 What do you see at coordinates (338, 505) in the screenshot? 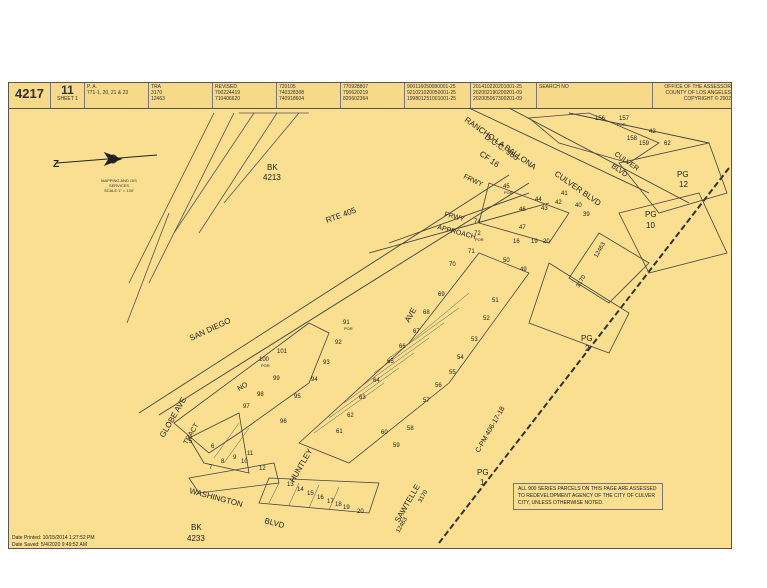
I see `parcel-18: 18` at bounding box center [338, 505].